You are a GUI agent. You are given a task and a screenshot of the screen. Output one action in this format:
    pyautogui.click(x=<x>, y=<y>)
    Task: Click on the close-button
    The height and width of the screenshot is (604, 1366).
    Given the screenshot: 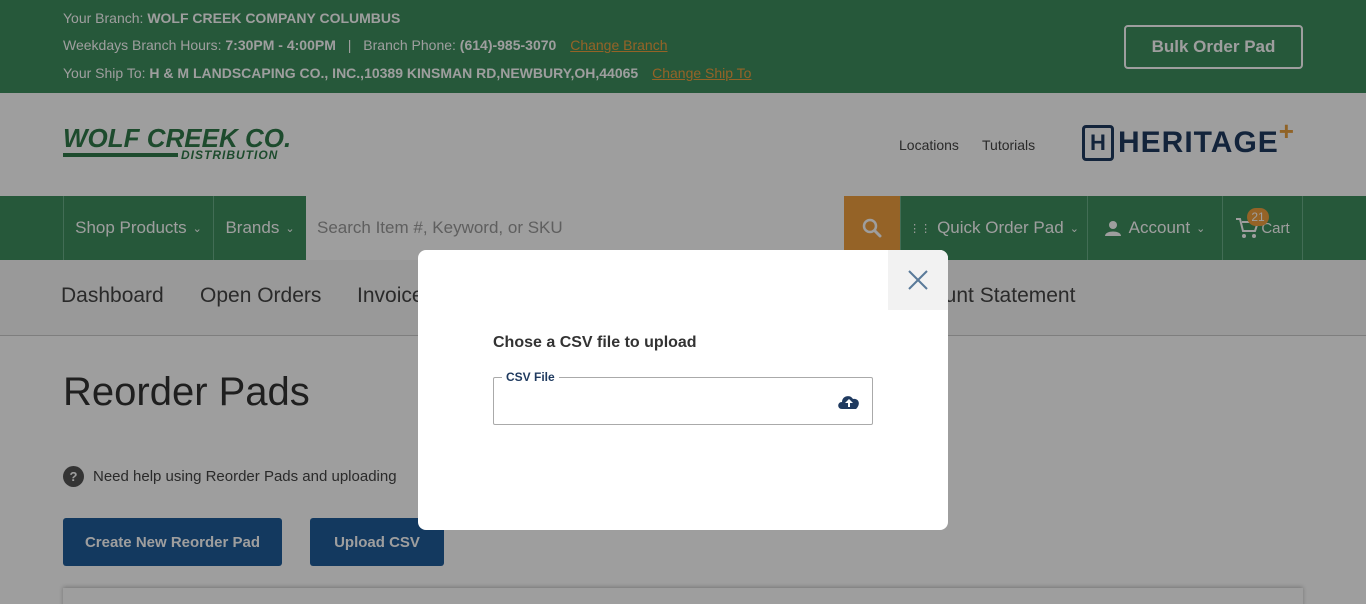 What is the action you would take?
    pyautogui.click(x=918, y=280)
    